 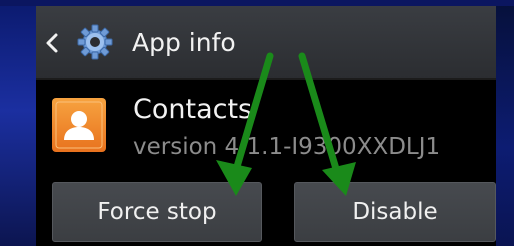 What do you see at coordinates (193, 109) in the screenshot?
I see `app-name: Contacts` at bounding box center [193, 109].